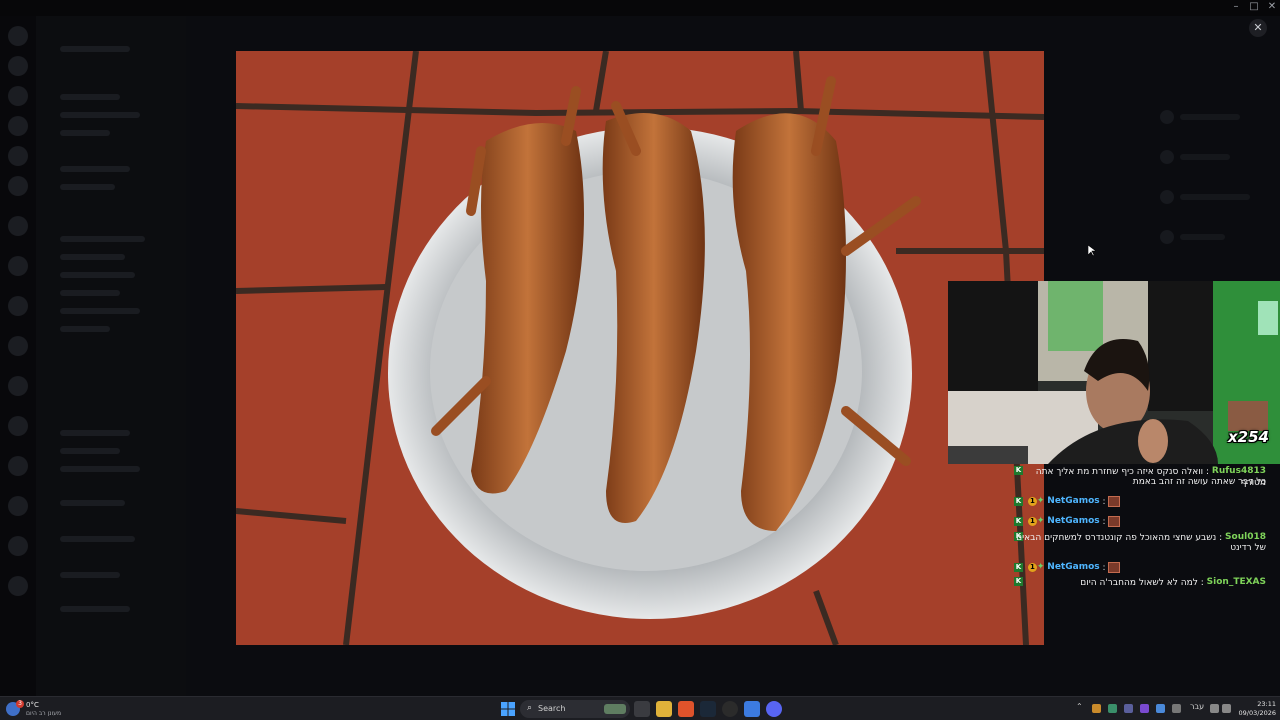 The image size is (1280, 720). I want to click on close-window-icon: ✕, so click(1271, 6).